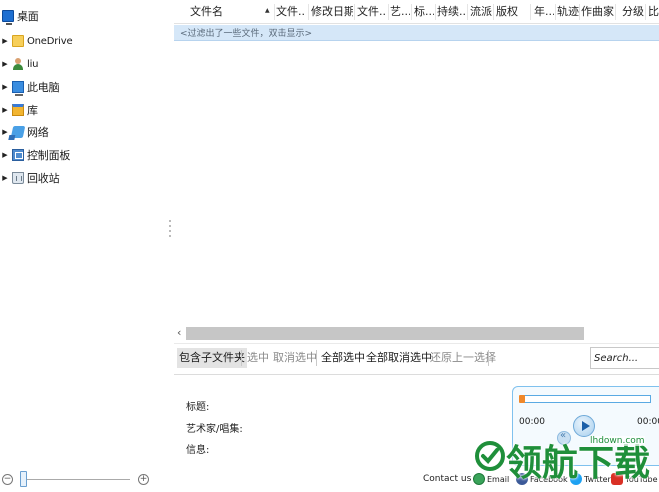 The image size is (659, 492). I want to click on selection-toolbar: 包含子文件夹 选中 取消选中 全部选中 全部取消选中 还原上一选择, so click(416, 357).